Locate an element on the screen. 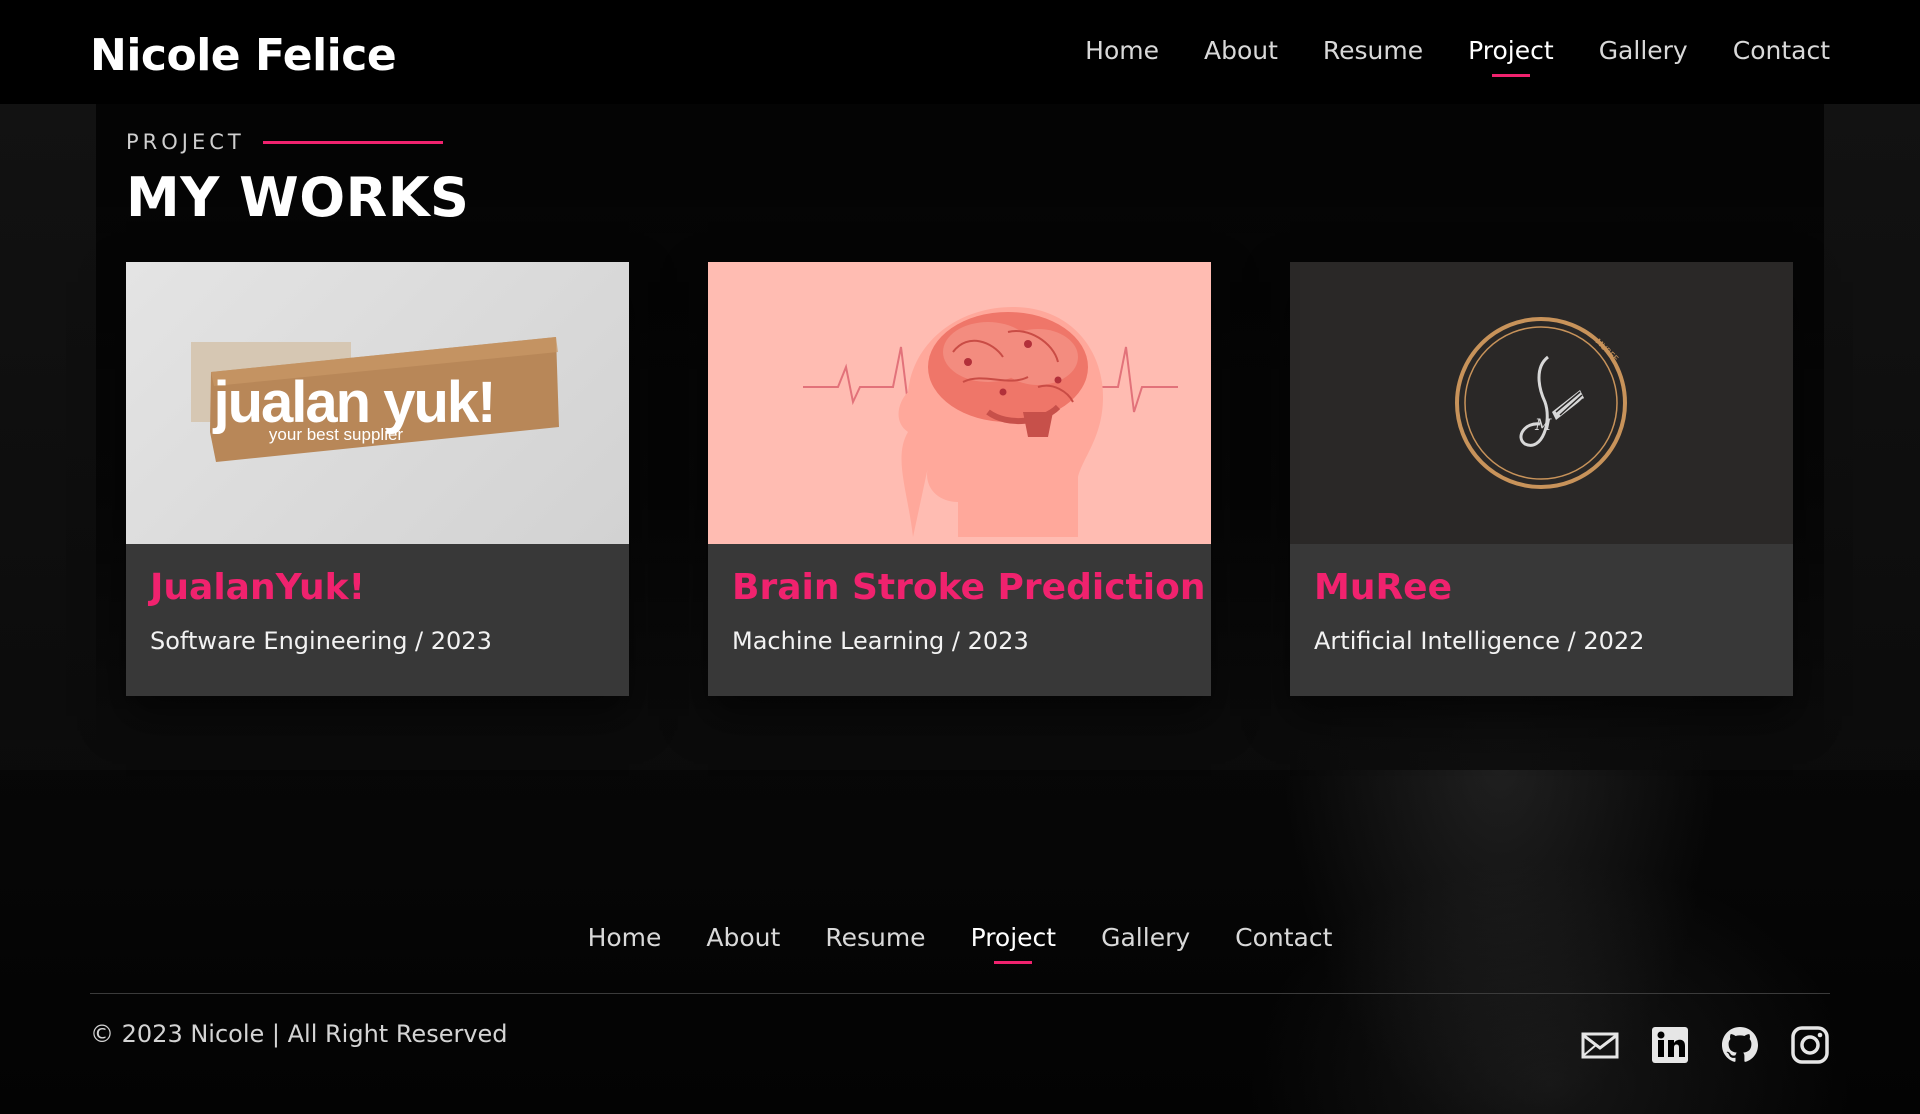 This screenshot has height=1114, width=1920. svg-text: MUREE is located at coordinates (1607, 350).